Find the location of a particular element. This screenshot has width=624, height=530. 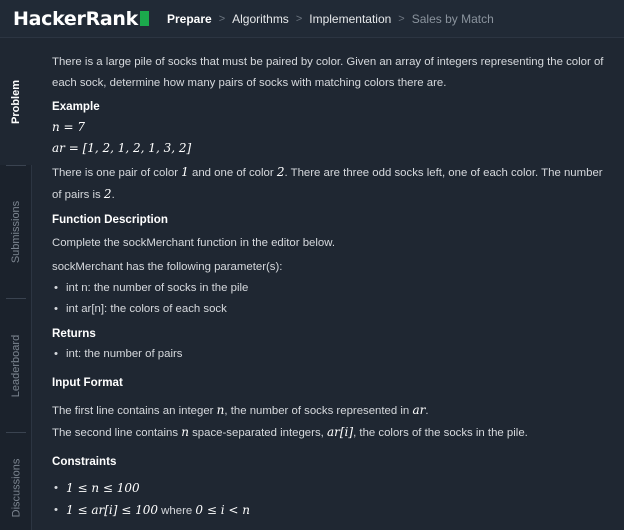

tab-submissions: Submissions is located at coordinates (16, 232).